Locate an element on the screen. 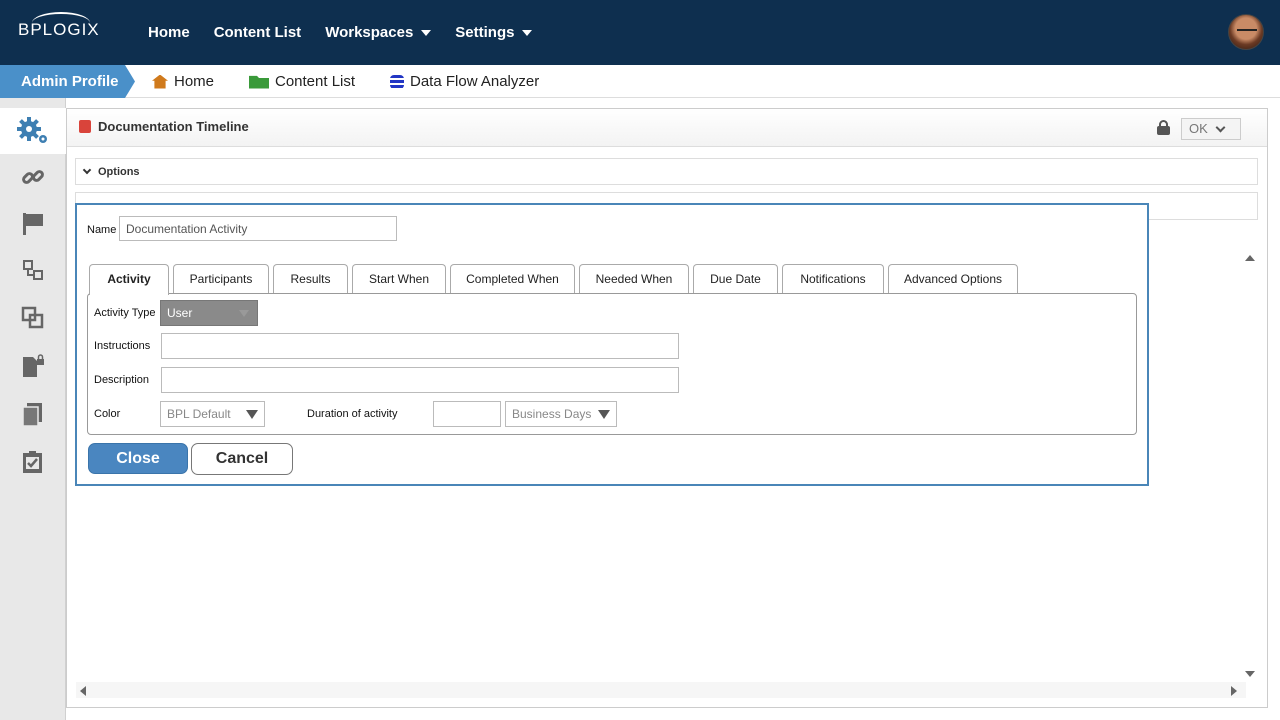  breadcrumb-home-label: Home is located at coordinates (194, 81).